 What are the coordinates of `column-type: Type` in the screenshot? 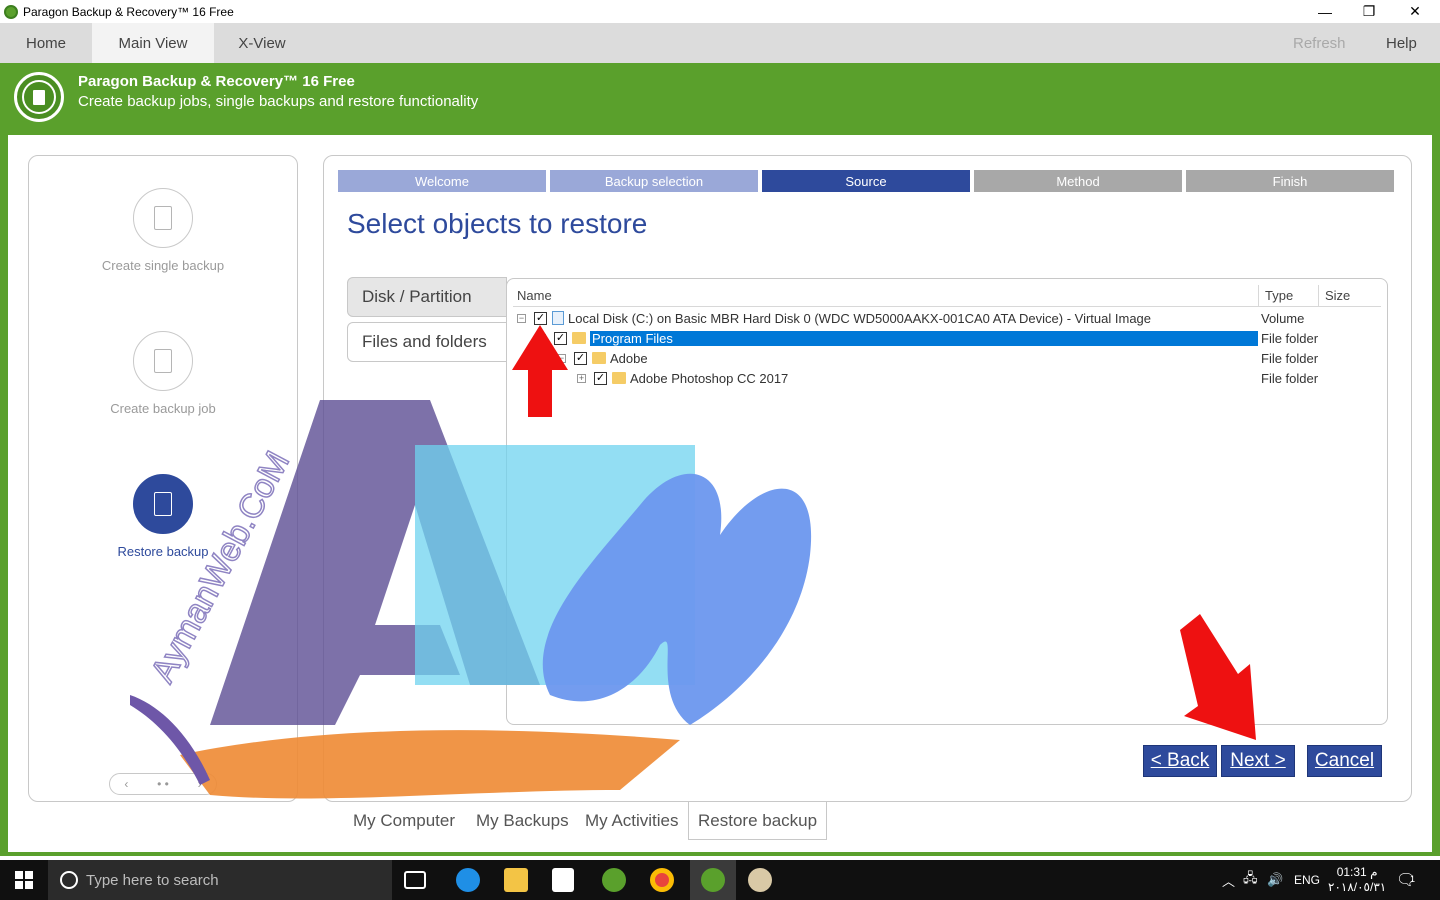 It's located at (1289, 296).